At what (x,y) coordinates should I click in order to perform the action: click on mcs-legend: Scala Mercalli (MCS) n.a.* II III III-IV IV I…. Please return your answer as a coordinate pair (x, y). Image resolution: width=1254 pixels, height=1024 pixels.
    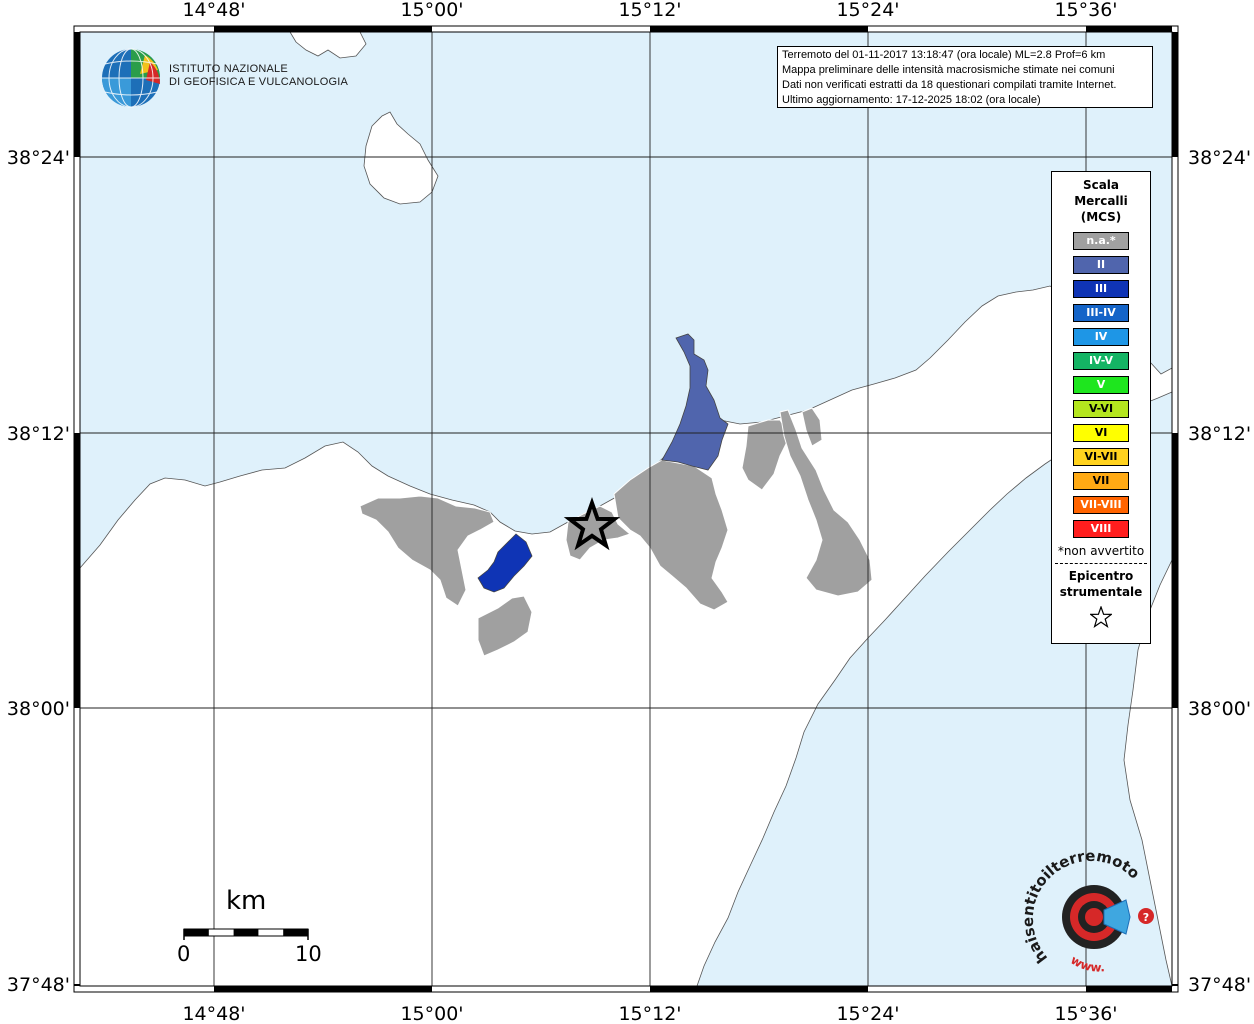
    Looking at the image, I should click on (1101, 407).